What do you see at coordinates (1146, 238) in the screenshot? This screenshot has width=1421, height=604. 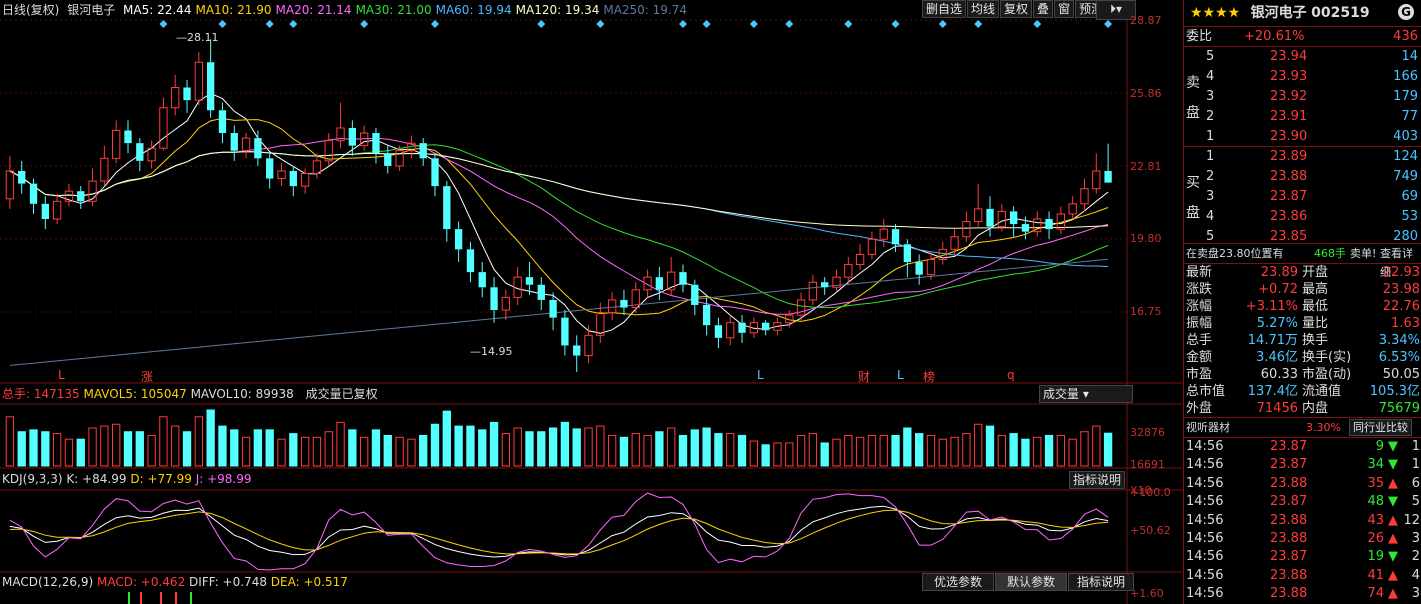 I see `price-axis-label: 19.80` at bounding box center [1146, 238].